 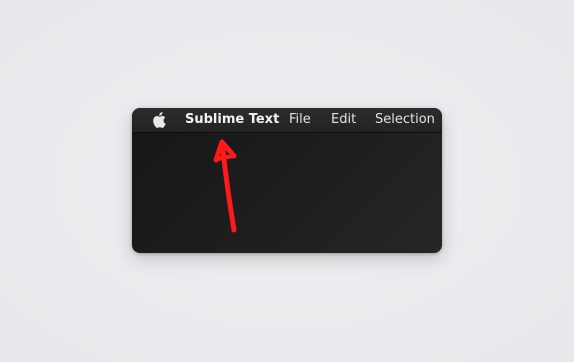 I want to click on apple-logo-icon, so click(x=159, y=120).